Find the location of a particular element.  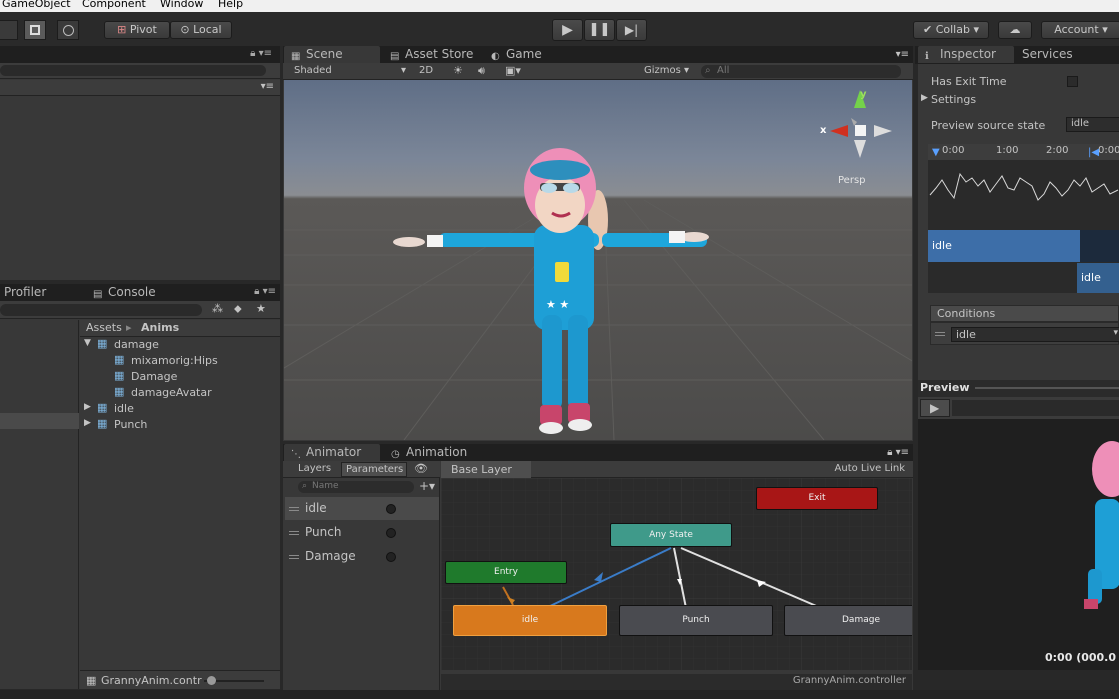

scene-search-input: ⌕ All is located at coordinates (801, 71).